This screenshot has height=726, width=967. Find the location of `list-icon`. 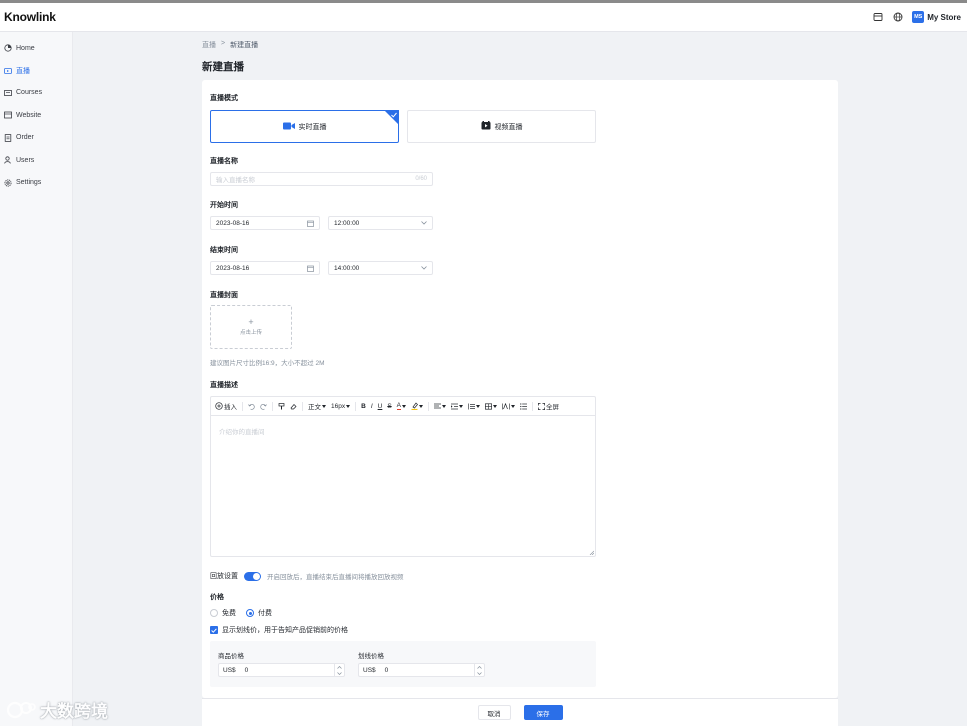

list-icon is located at coordinates (524, 406).